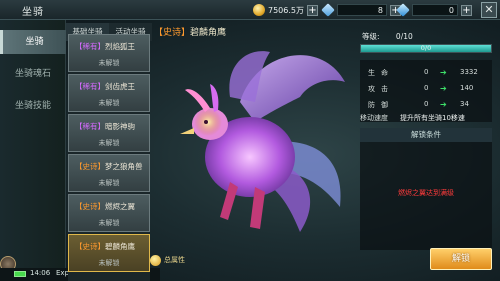  What do you see at coordinates (426, 193) in the screenshot?
I see `unlock-requirement-text: 燃烬之翼达到满级` at bounding box center [426, 193].